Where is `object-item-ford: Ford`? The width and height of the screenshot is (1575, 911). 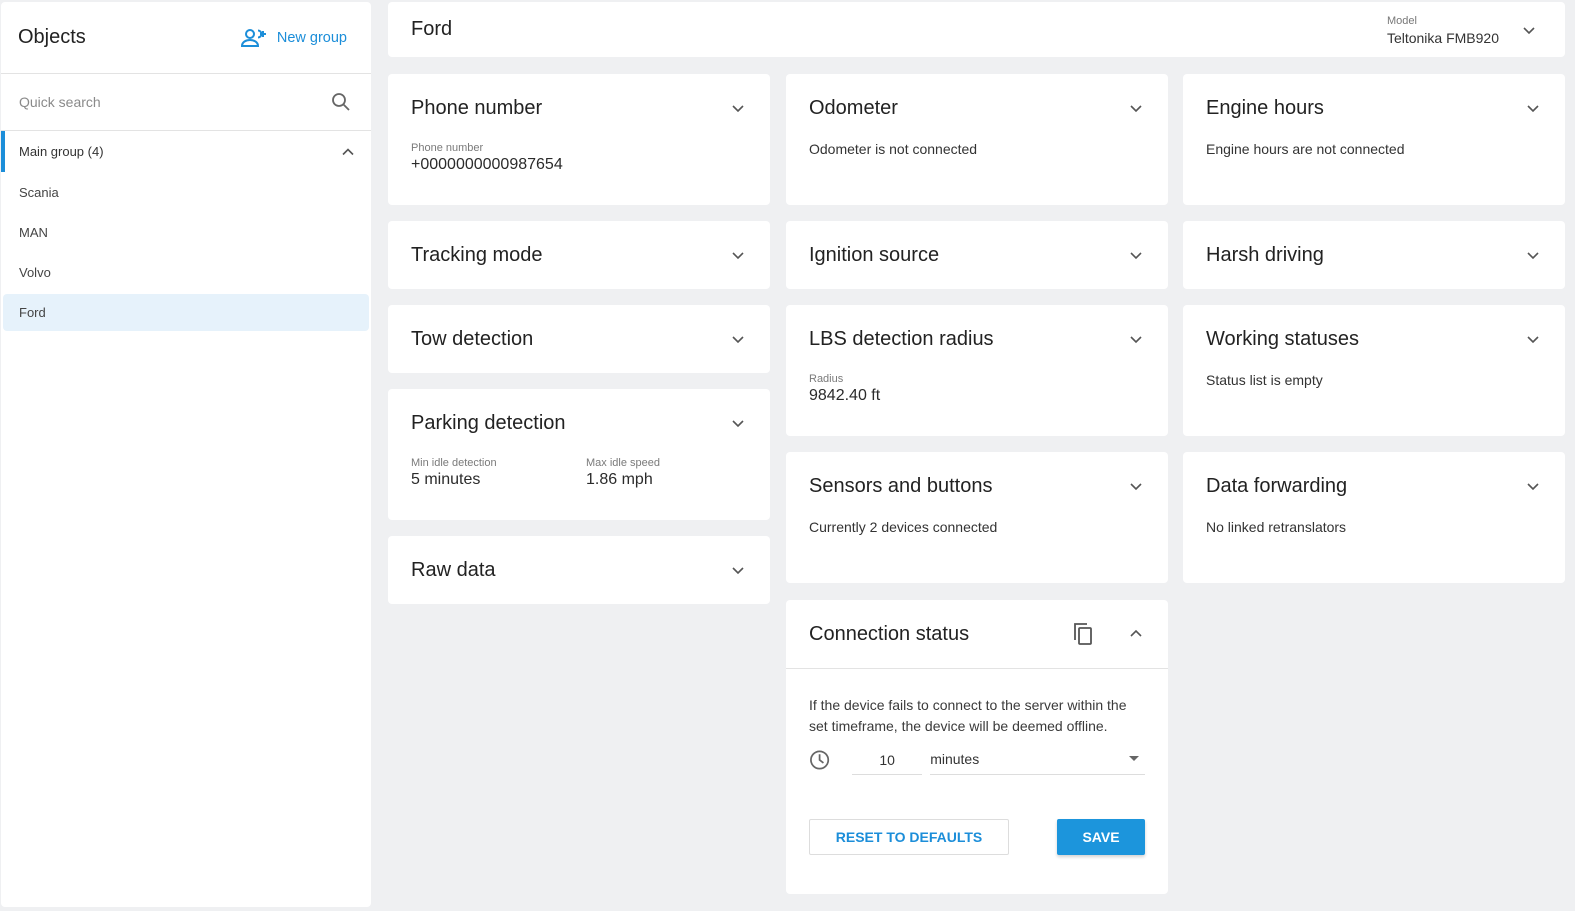 object-item-ford: Ford is located at coordinates (186, 312).